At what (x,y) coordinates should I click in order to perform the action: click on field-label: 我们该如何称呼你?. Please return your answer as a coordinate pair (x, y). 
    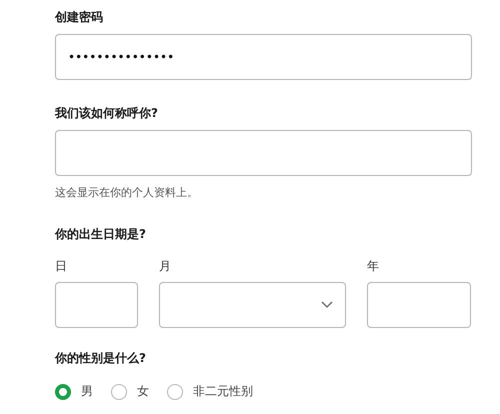
    Looking at the image, I should click on (107, 113).